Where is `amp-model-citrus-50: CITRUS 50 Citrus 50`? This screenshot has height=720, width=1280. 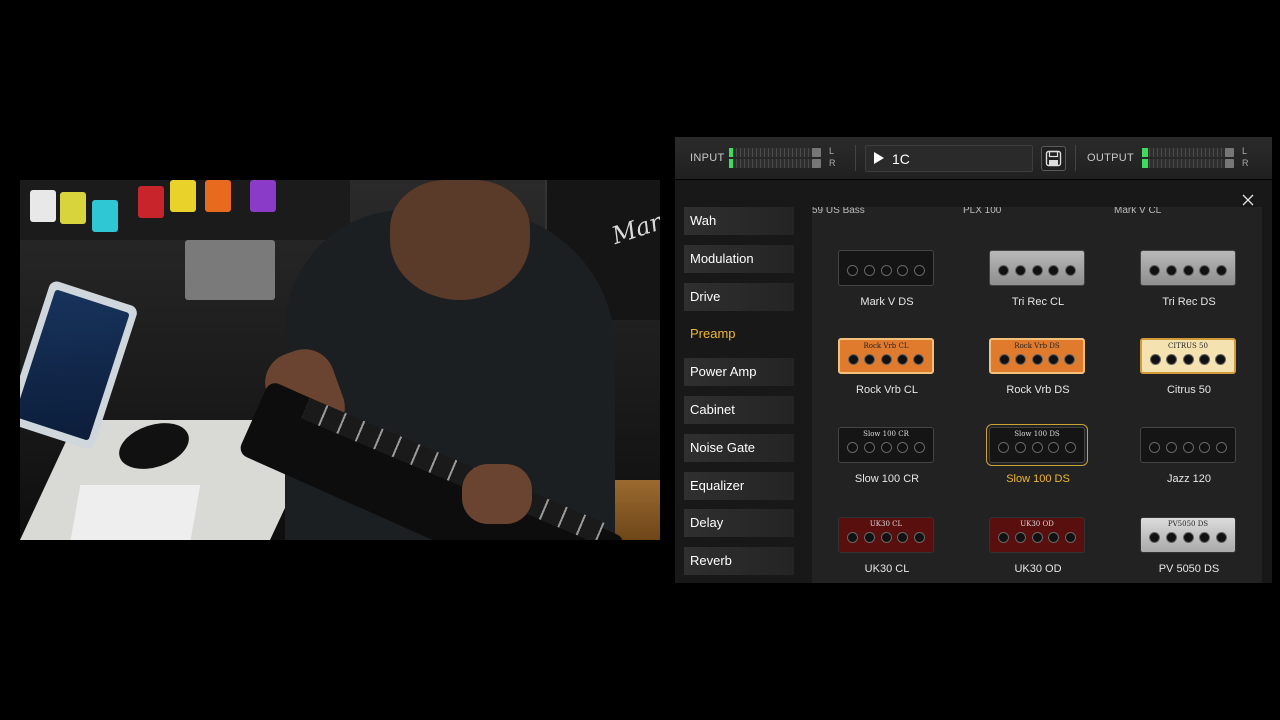
amp-model-citrus-50: CITRUS 50 Citrus 50 is located at coordinates (1188, 382).